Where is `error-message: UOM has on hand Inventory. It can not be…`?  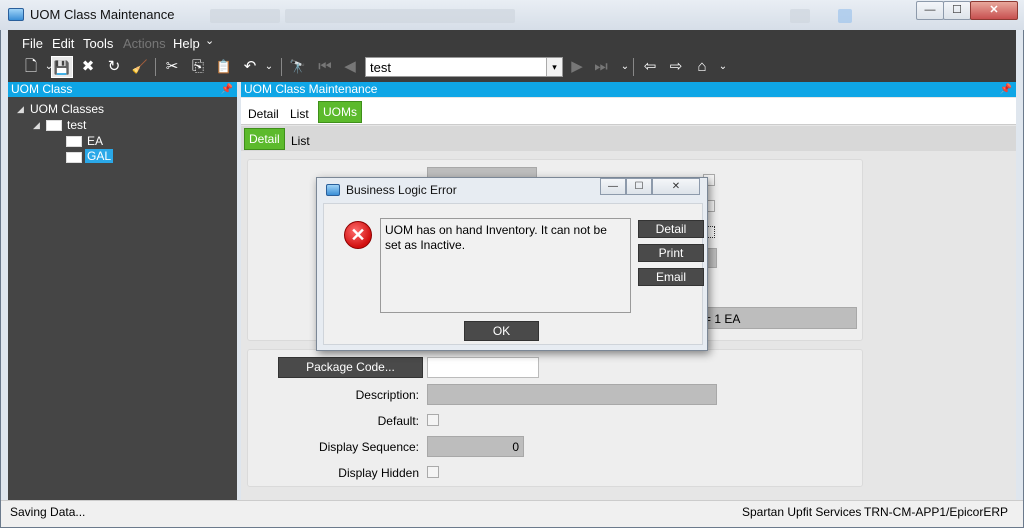
error-message: UOM has on hand Inventory. It can not be… is located at coordinates (505, 265).